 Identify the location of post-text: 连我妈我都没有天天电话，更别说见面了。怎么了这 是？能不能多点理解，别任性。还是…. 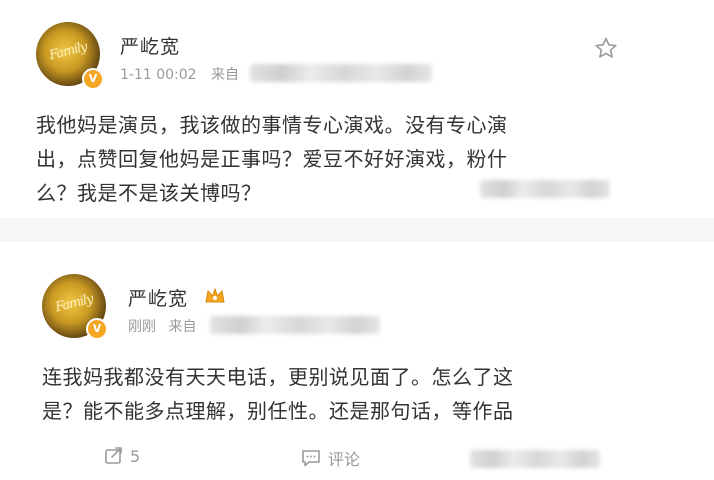
(278, 394).